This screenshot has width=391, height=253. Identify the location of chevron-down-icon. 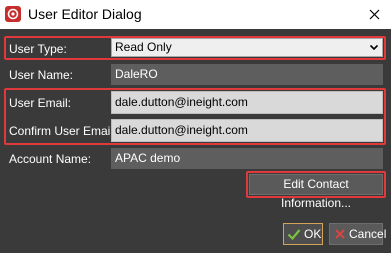
(374, 47).